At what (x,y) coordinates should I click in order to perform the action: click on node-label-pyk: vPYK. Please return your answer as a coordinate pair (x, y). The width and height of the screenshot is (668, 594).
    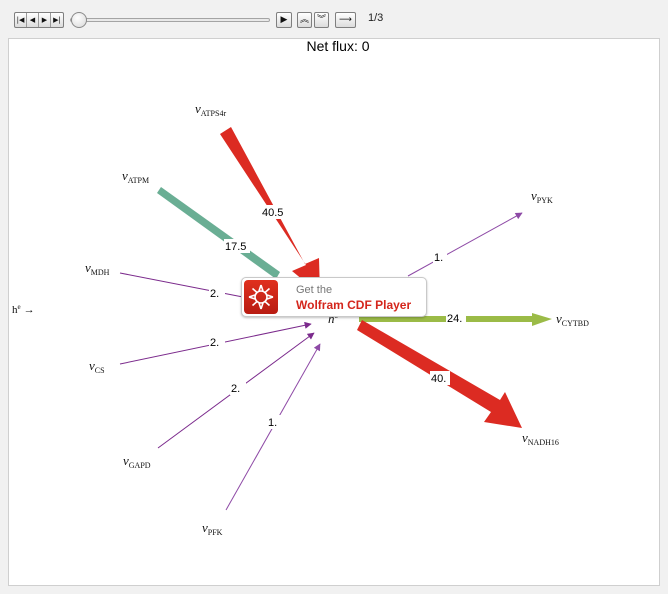
    Looking at the image, I should click on (542, 196).